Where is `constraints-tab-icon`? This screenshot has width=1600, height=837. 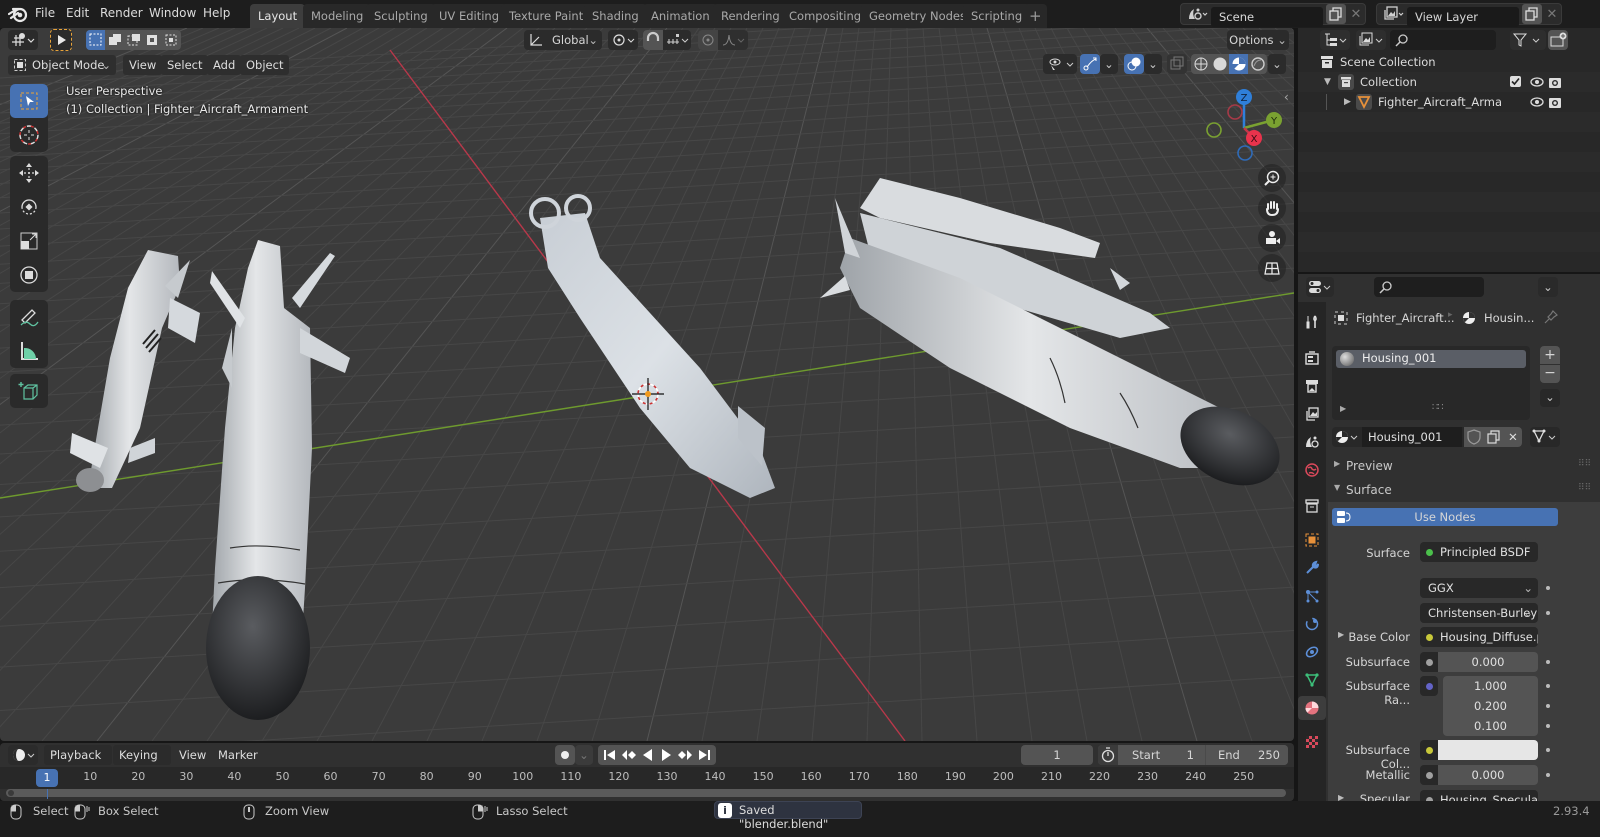 constraints-tab-icon is located at coordinates (1312, 652).